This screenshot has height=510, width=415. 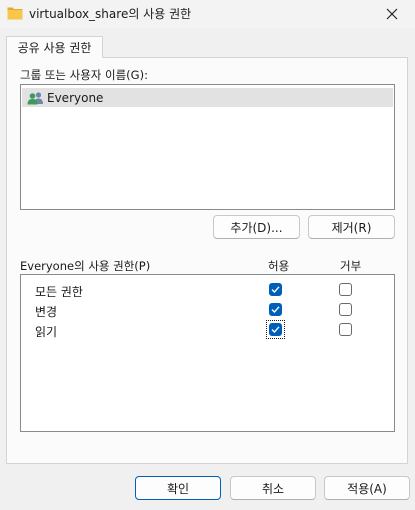 What do you see at coordinates (15, 13) in the screenshot?
I see `folder-icon` at bounding box center [15, 13].